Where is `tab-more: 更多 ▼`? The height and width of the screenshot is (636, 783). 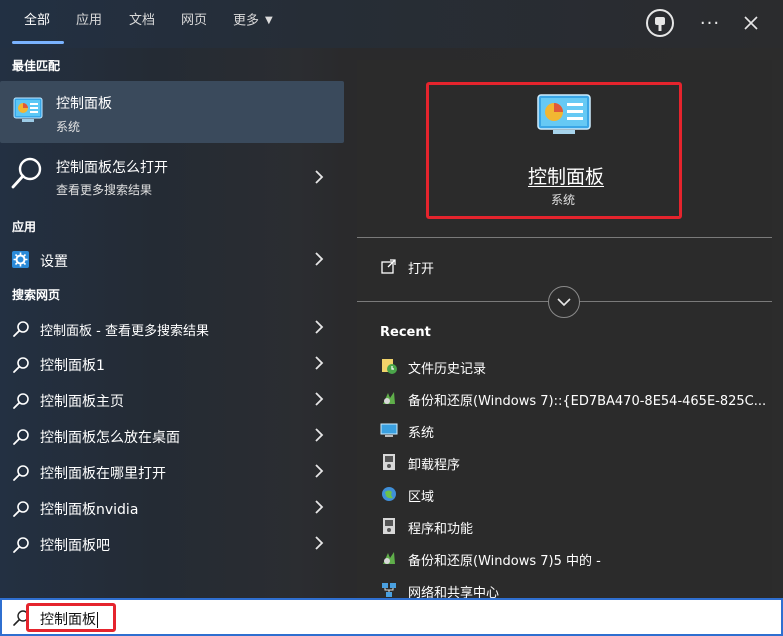
tab-more: 更多 ▼ is located at coordinates (253, 22).